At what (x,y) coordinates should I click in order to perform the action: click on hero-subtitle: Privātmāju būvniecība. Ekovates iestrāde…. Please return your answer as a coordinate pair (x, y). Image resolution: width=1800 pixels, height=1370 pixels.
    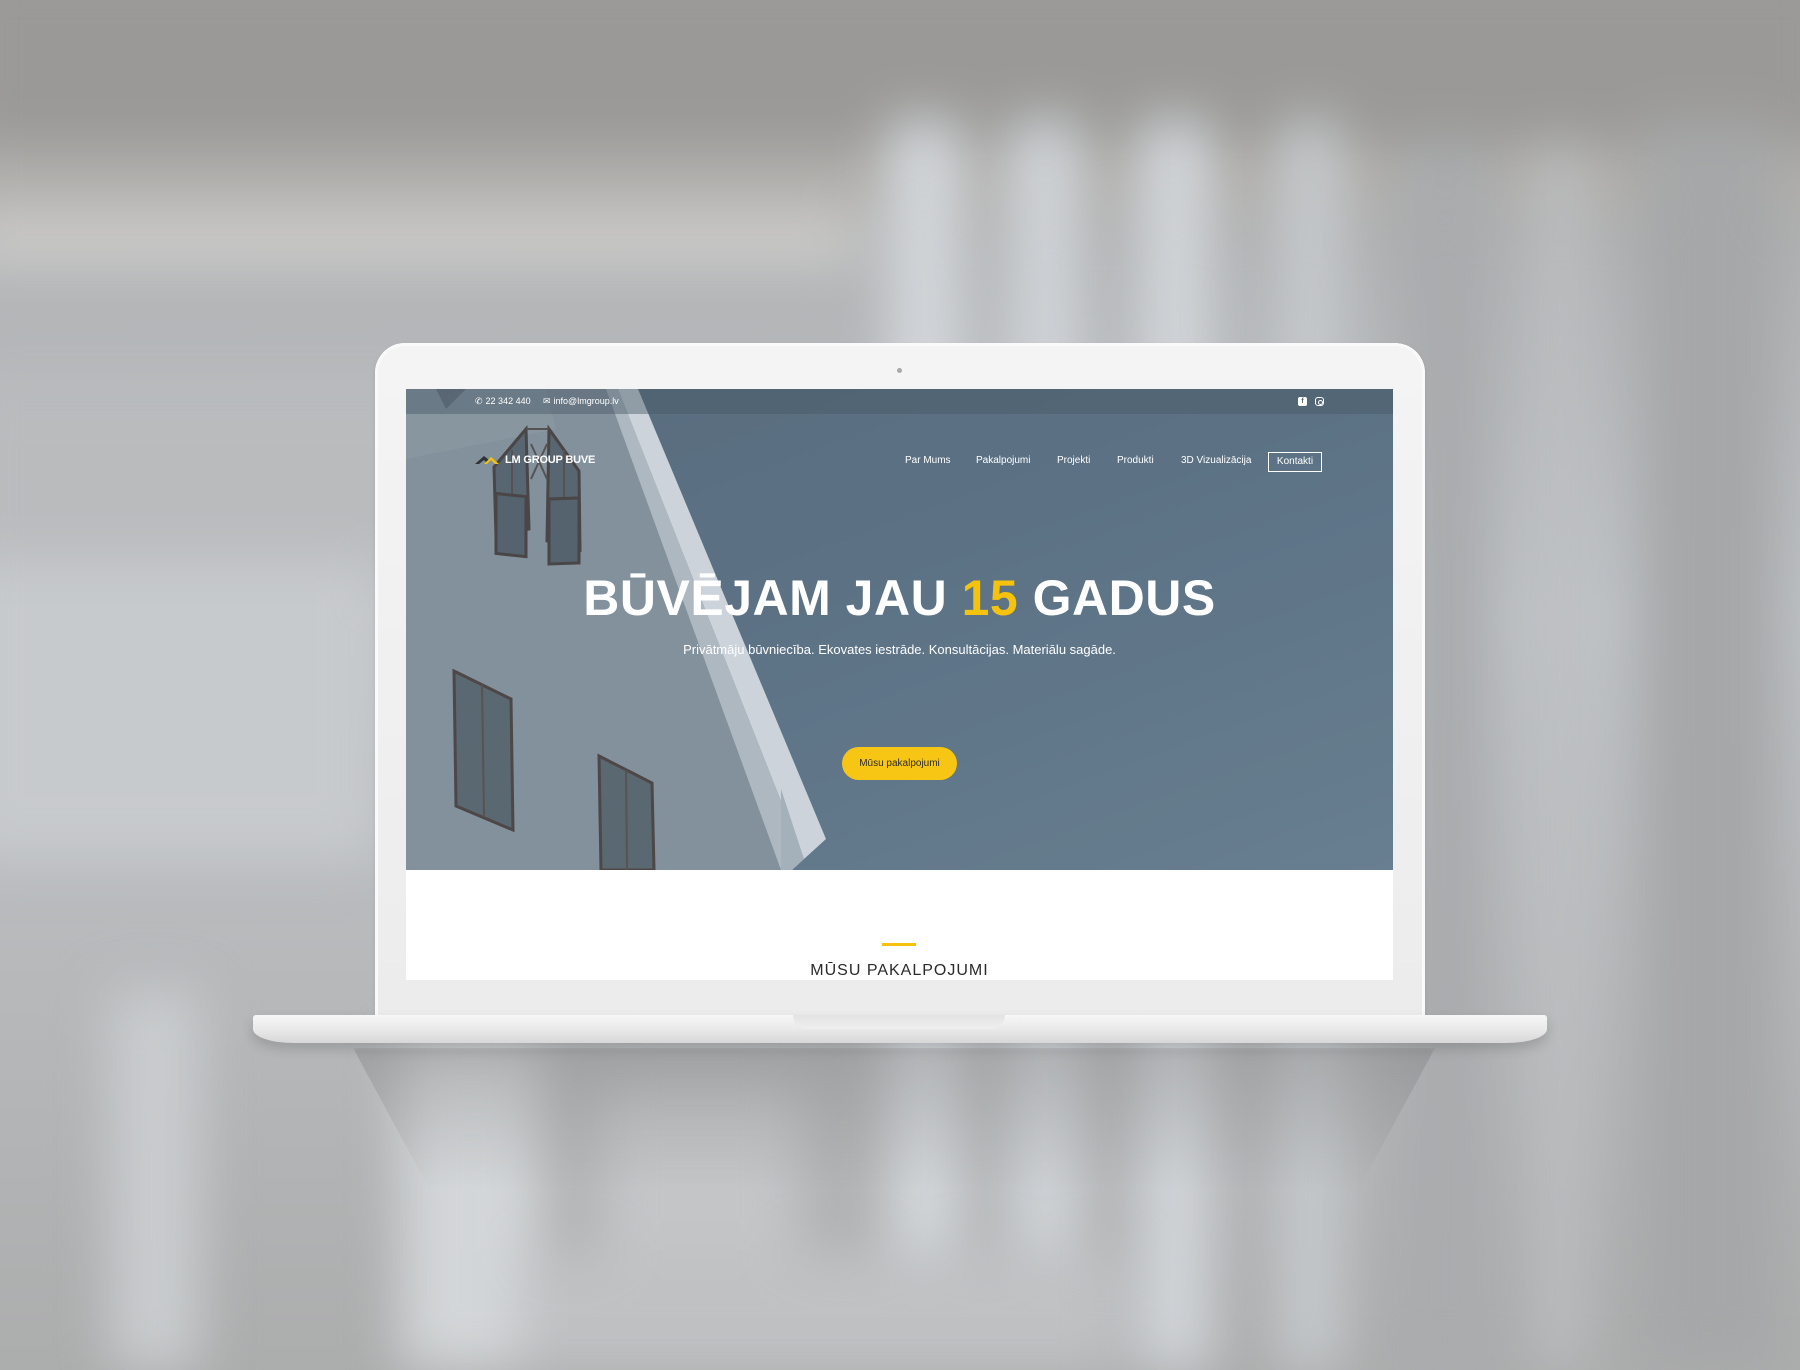
    Looking at the image, I should click on (899, 649).